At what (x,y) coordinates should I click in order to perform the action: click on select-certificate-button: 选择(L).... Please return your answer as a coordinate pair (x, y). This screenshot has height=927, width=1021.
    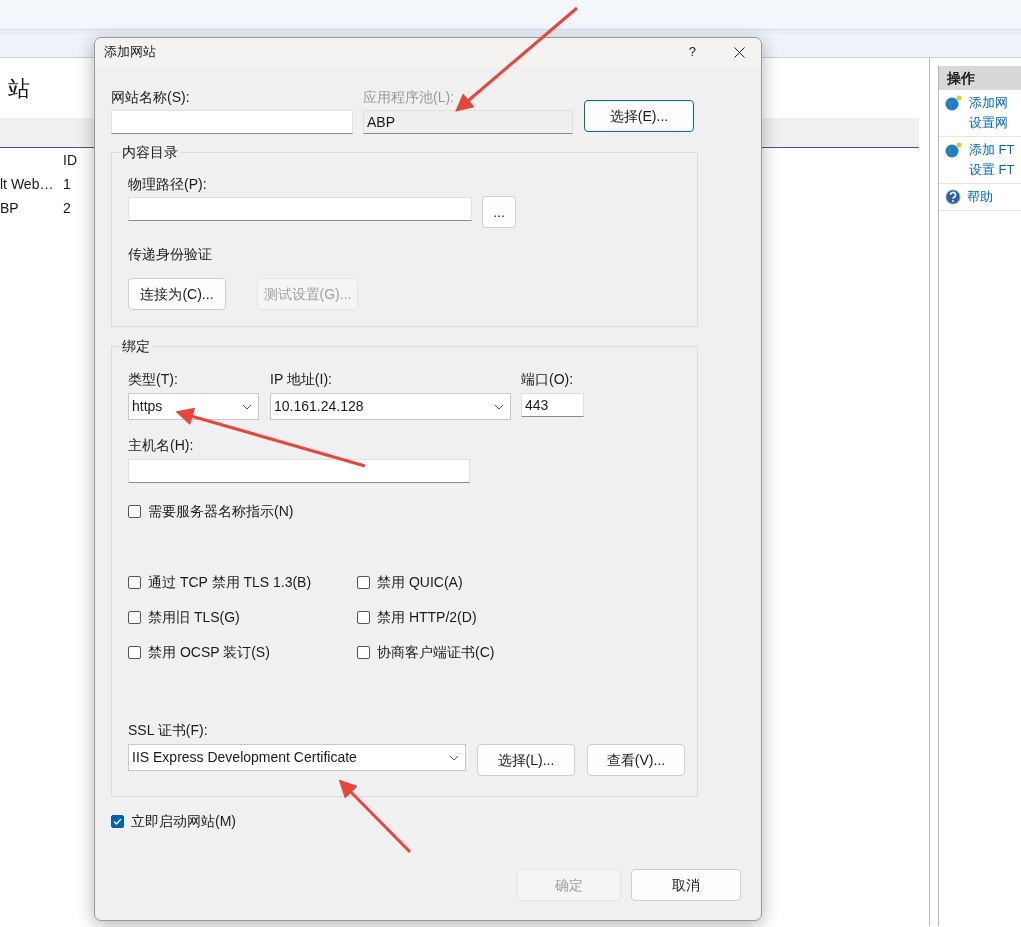
    Looking at the image, I should click on (526, 760).